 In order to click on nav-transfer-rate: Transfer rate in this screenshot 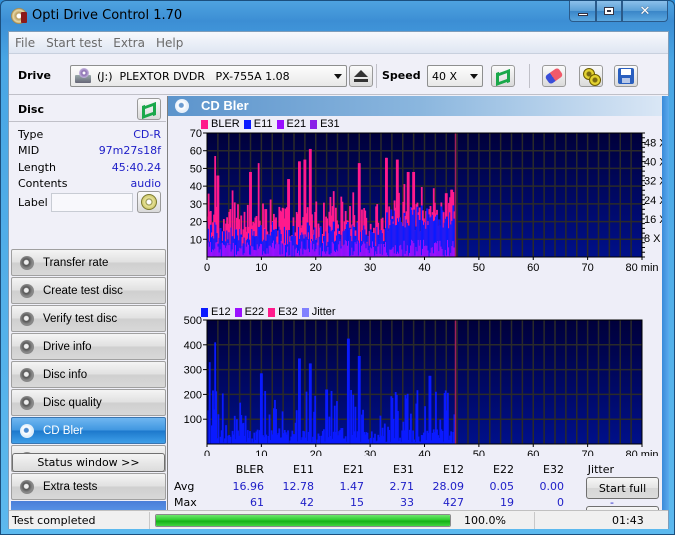, I will do `click(88, 262)`.